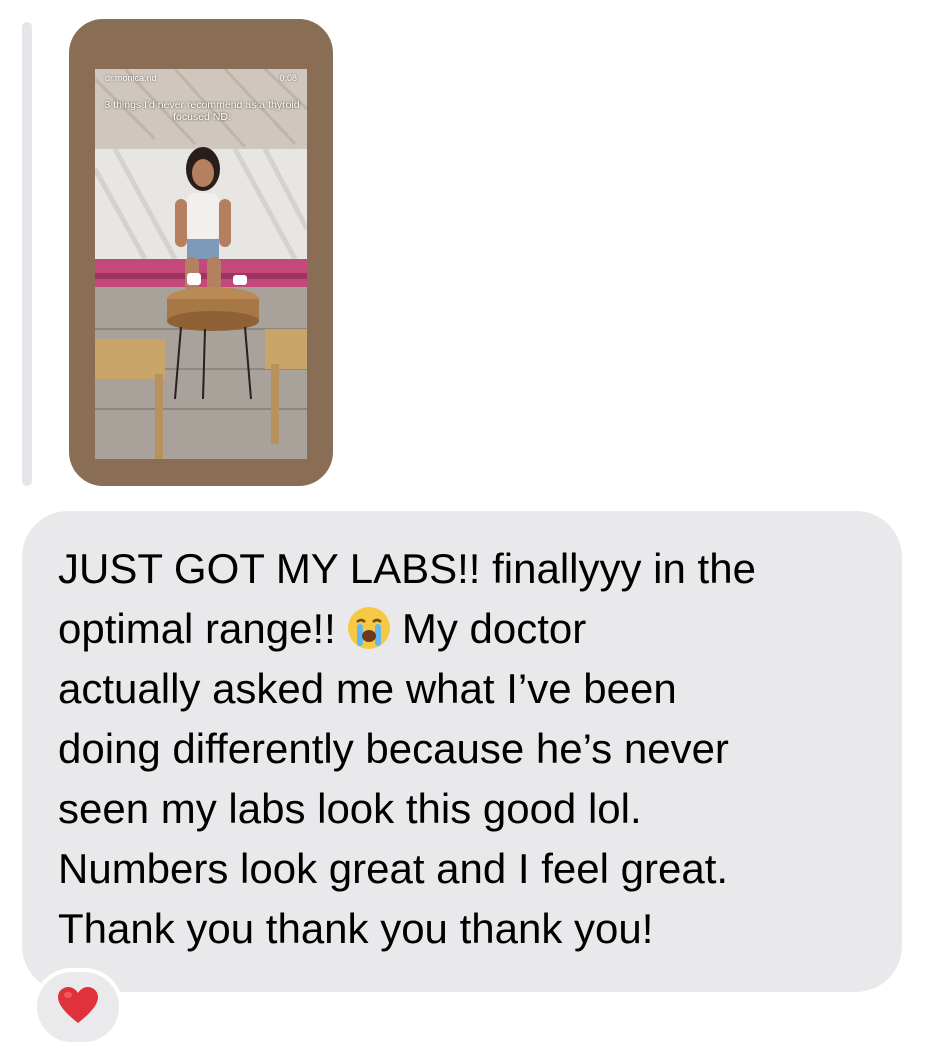  What do you see at coordinates (197, 628) in the screenshot?
I see `message-line-2-start: optimal range!!` at bounding box center [197, 628].